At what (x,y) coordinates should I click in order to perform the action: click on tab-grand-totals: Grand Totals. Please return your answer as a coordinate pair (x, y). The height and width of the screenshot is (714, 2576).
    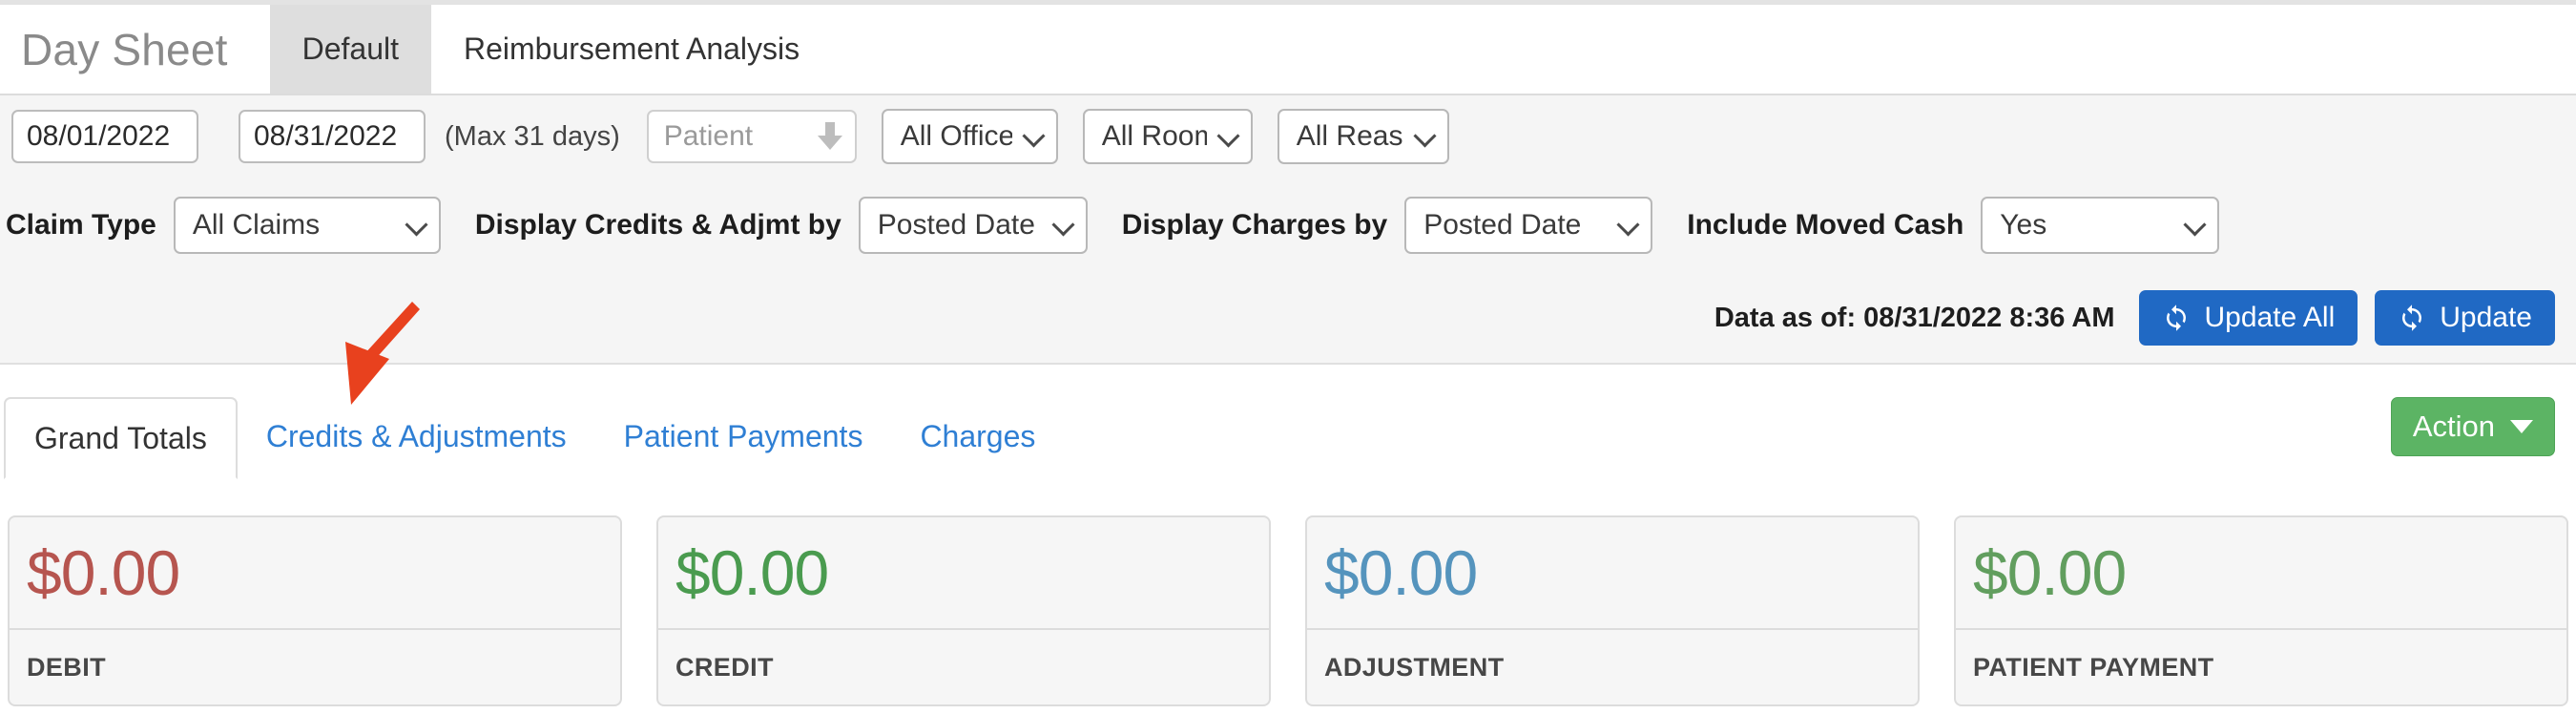
    Looking at the image, I should click on (121, 438).